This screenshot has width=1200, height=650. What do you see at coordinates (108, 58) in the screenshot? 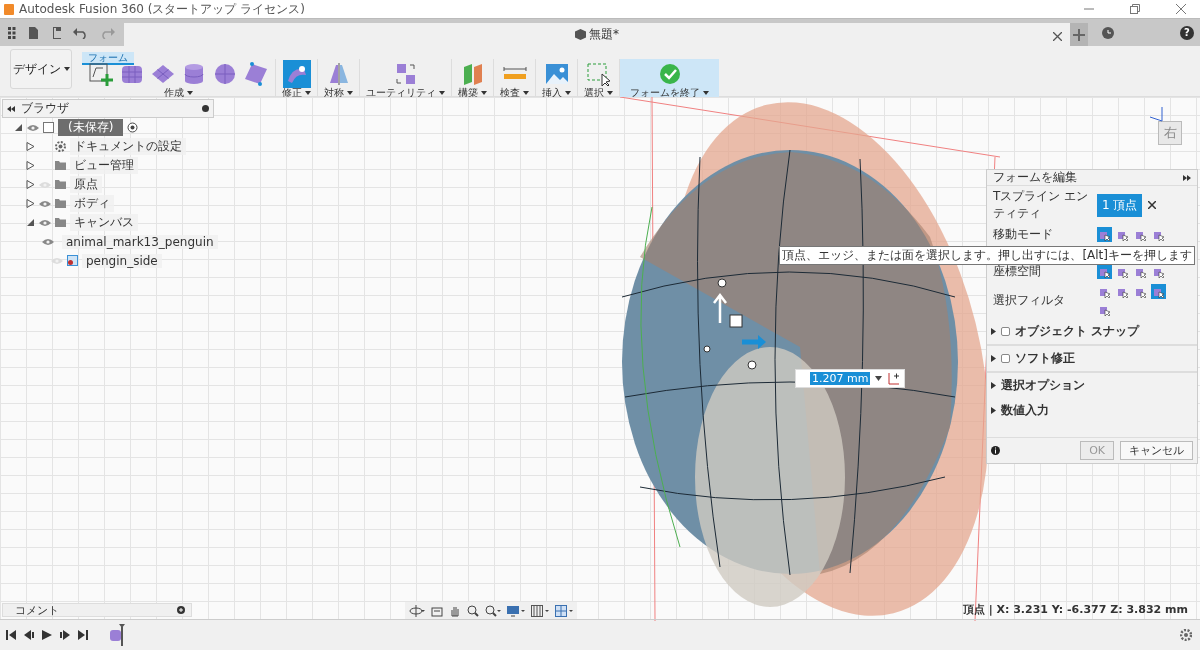
I see `toolbar-tab: フォーム` at bounding box center [108, 58].